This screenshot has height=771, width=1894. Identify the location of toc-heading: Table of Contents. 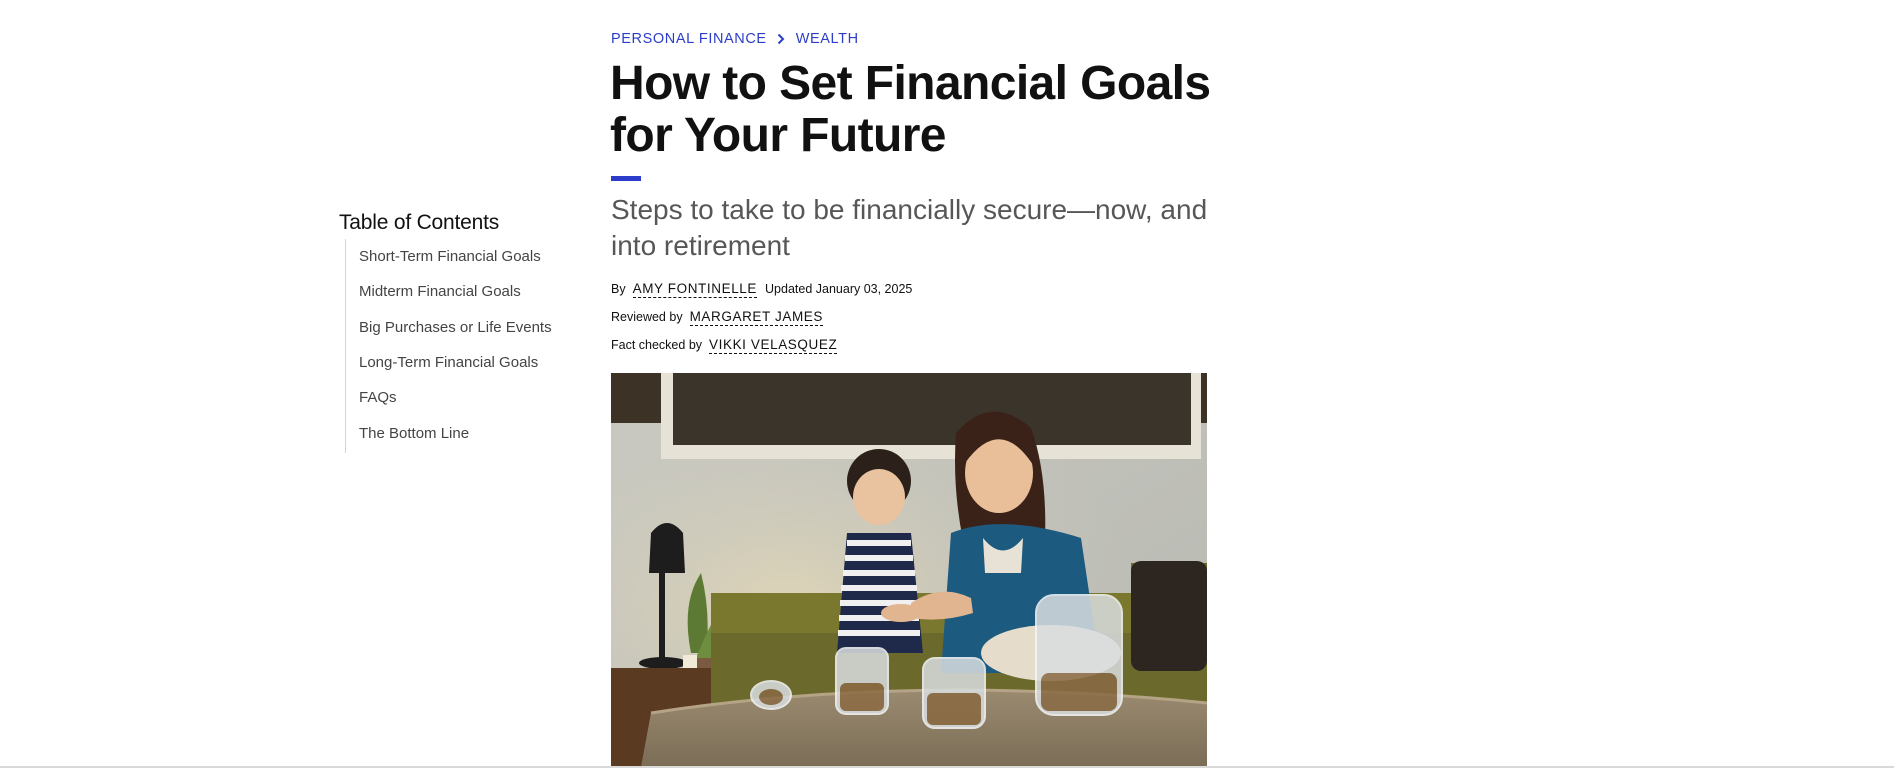
(419, 222).